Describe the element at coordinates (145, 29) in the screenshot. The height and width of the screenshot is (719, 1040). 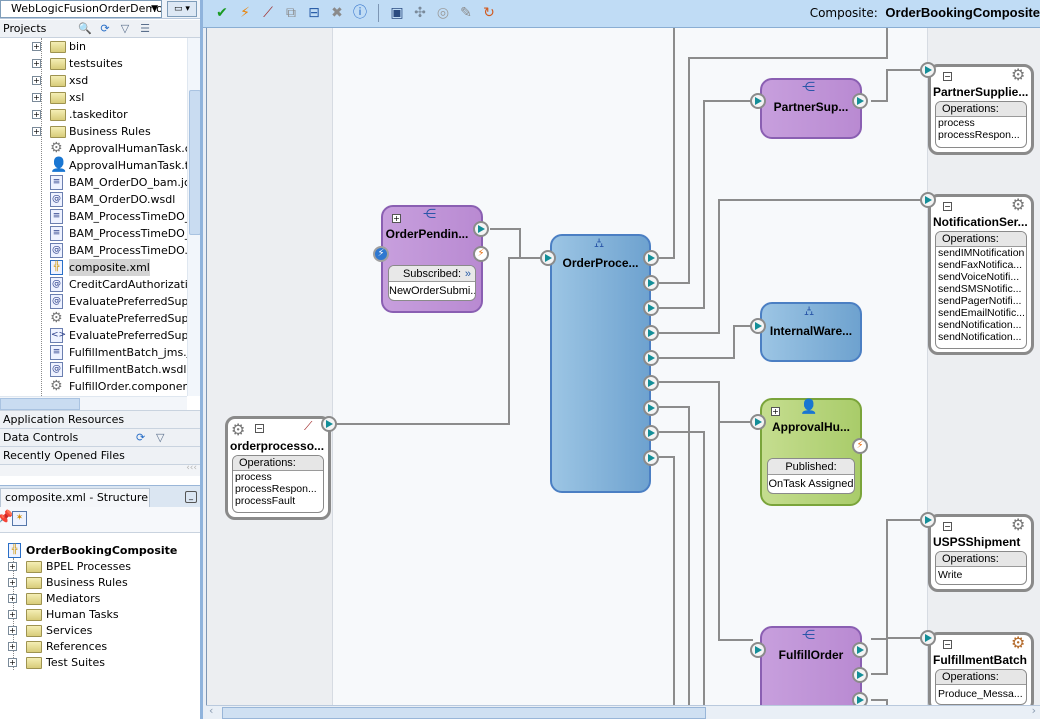
I see `tree-options-icon: ☰` at that location.